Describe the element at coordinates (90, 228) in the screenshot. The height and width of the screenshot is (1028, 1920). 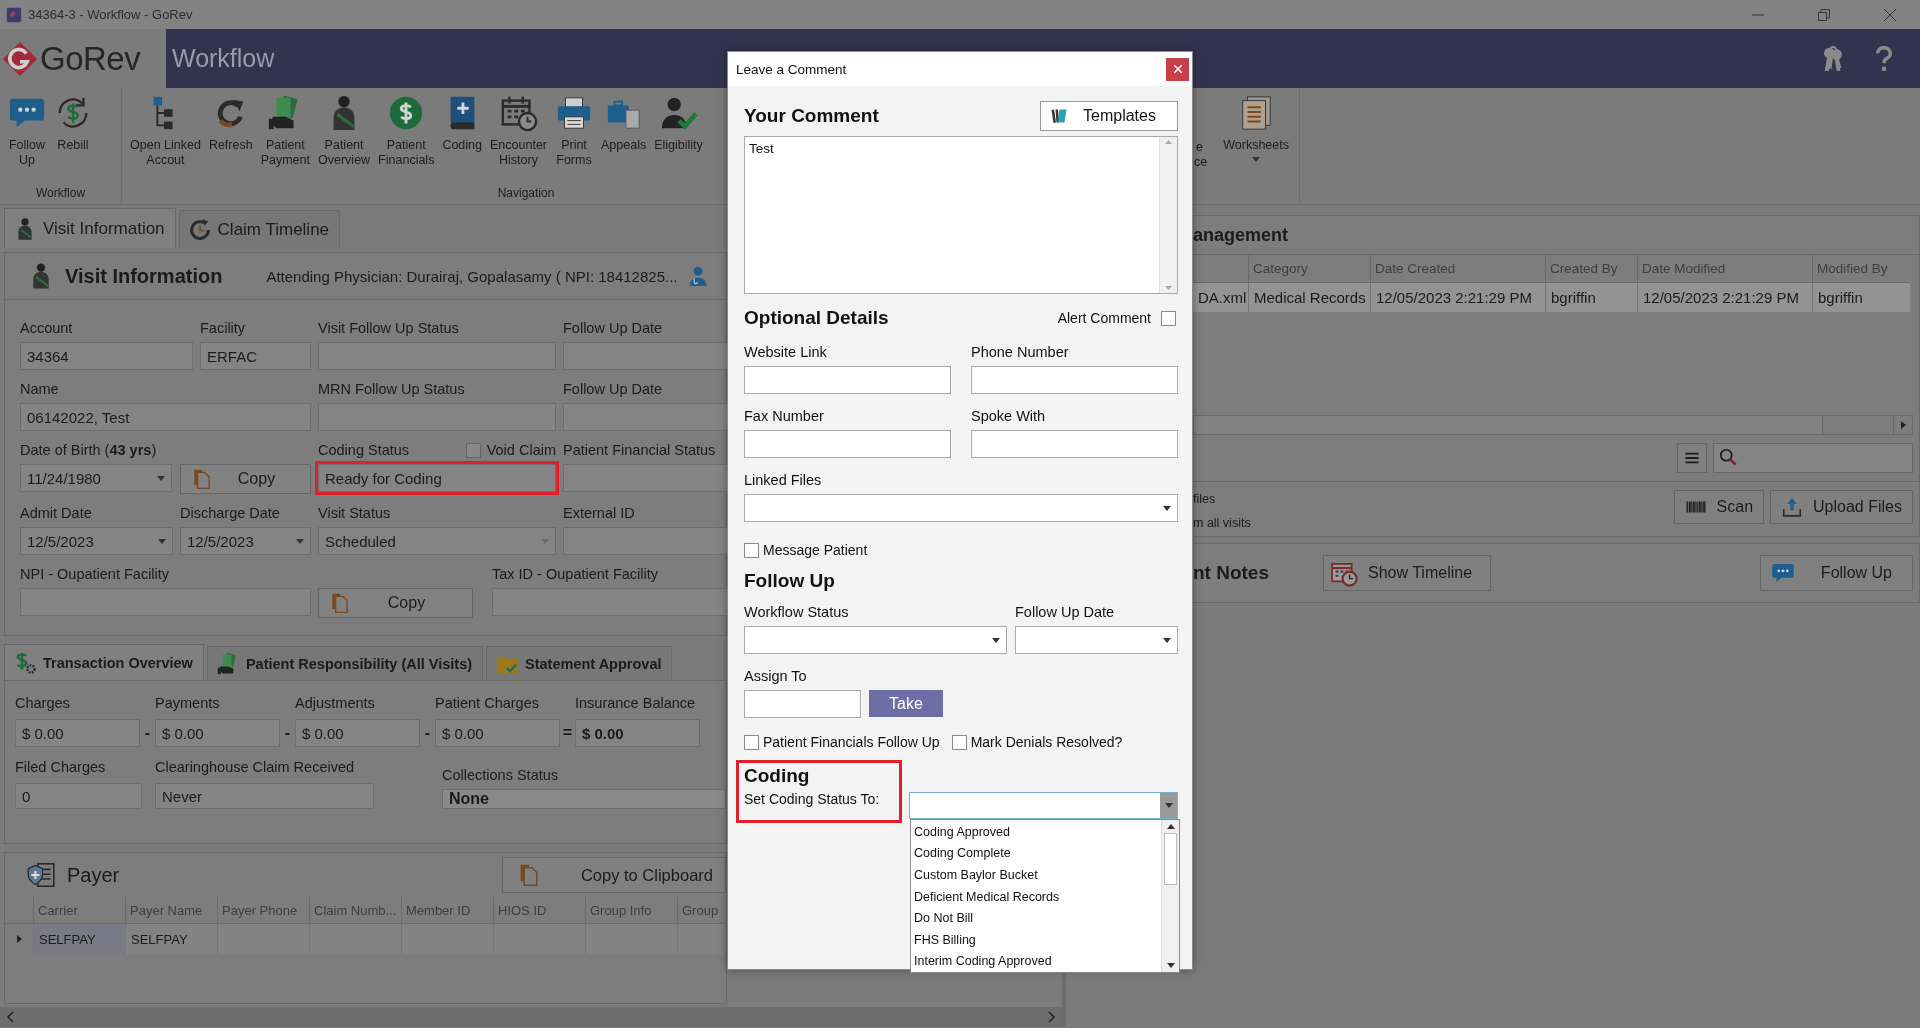
I see `tab: Visit Information` at that location.